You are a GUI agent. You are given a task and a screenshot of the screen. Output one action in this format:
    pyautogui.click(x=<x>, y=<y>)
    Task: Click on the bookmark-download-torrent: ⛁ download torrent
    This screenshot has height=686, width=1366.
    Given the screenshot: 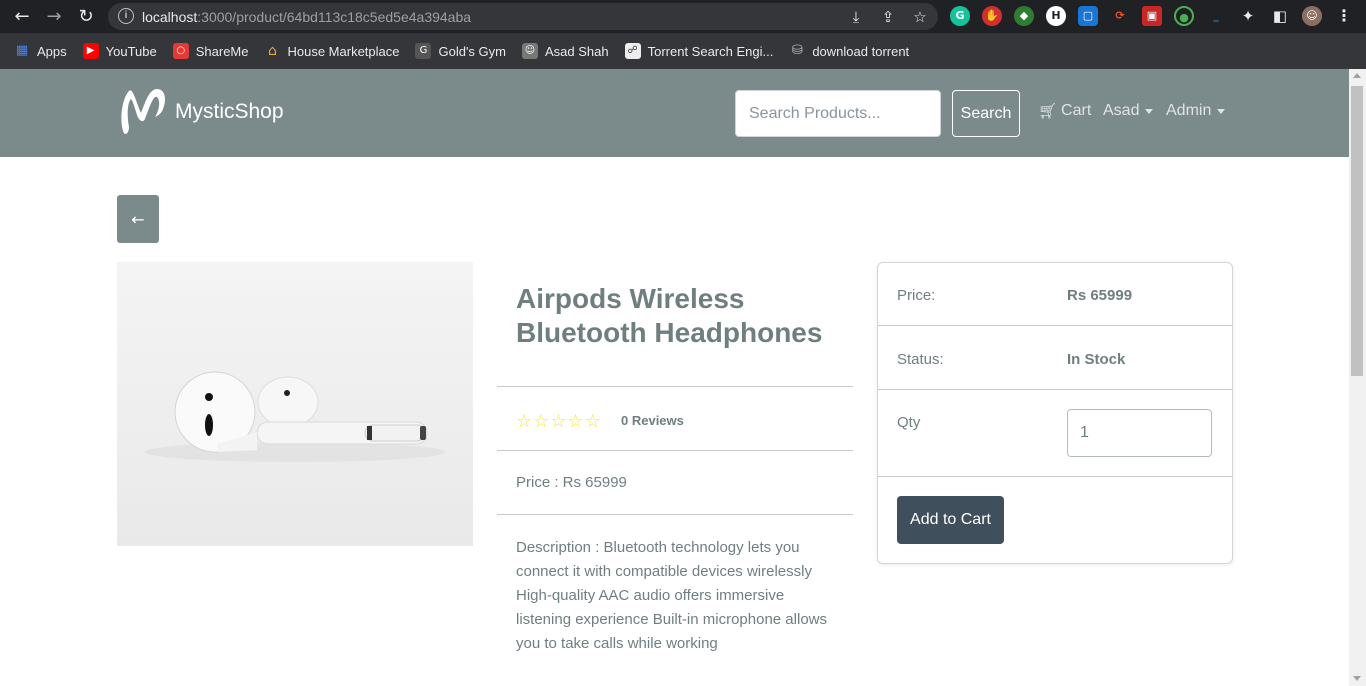 What is the action you would take?
    pyautogui.click(x=849, y=51)
    